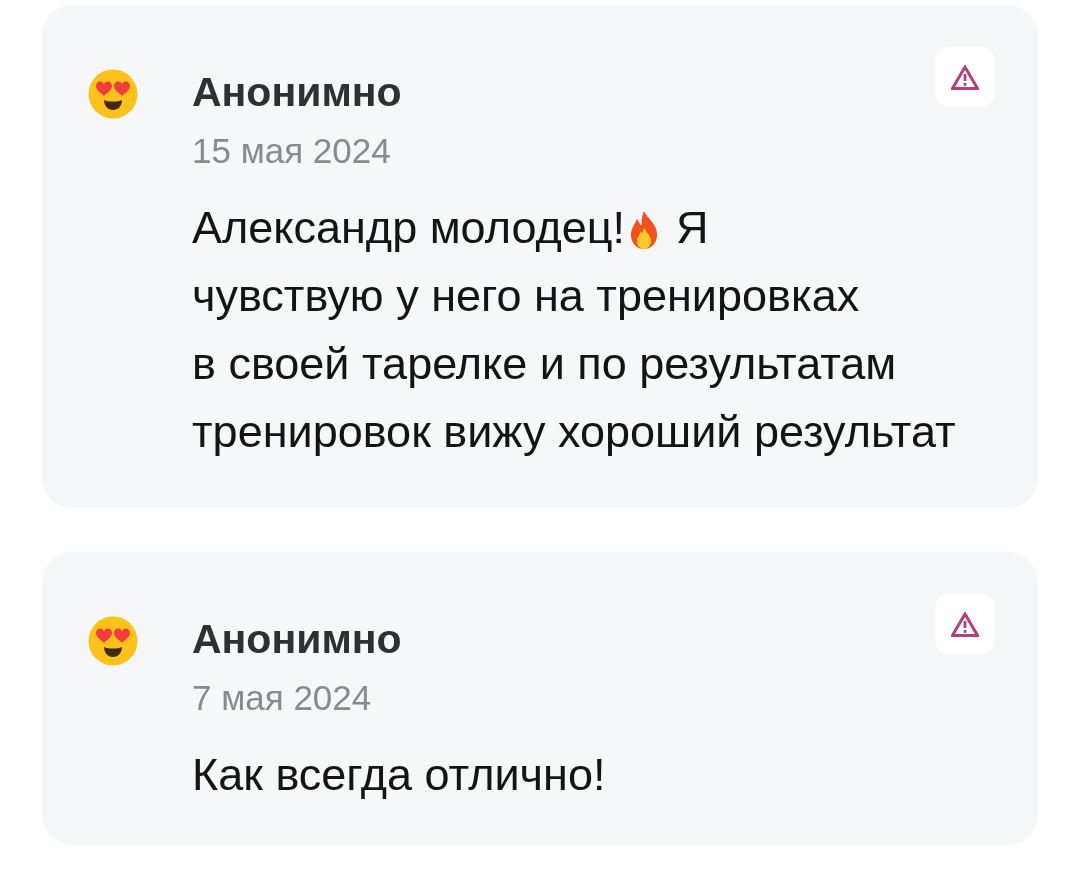  I want to click on comment-text: Как всегда отлично!, so click(399, 774).